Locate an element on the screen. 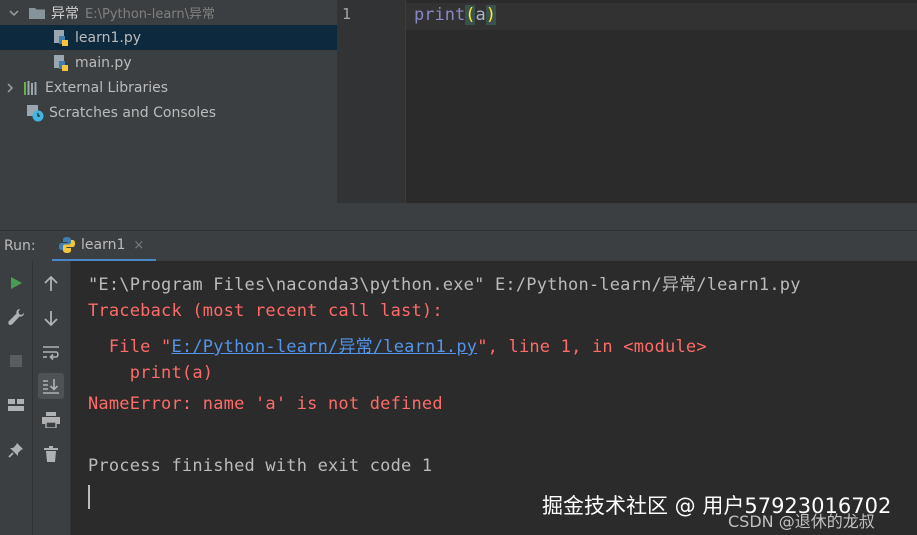 This screenshot has width=917, height=535. tree-item-label: Scratches and Consoles is located at coordinates (132, 112).